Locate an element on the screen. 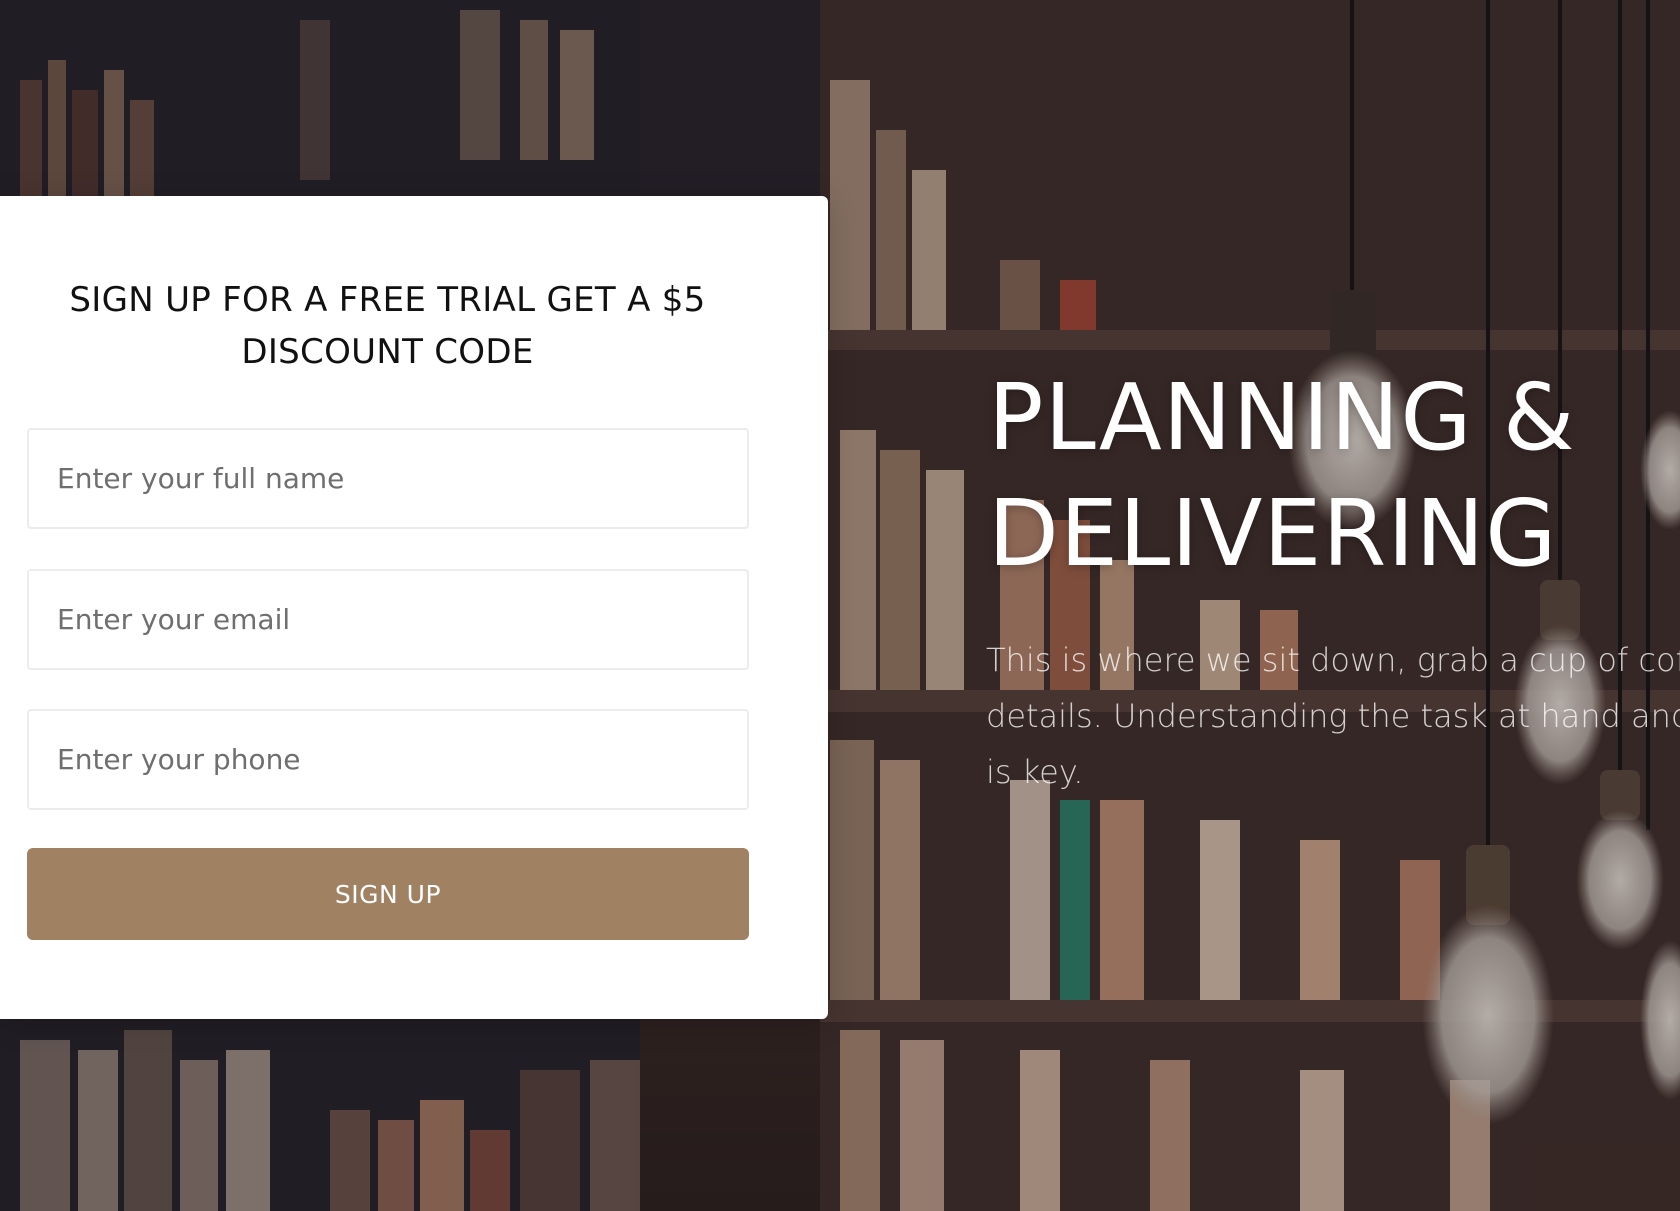 The width and height of the screenshot is (1680, 1211). hero-heading: PLANNING & DELIVERING is located at coordinates (1282, 475).